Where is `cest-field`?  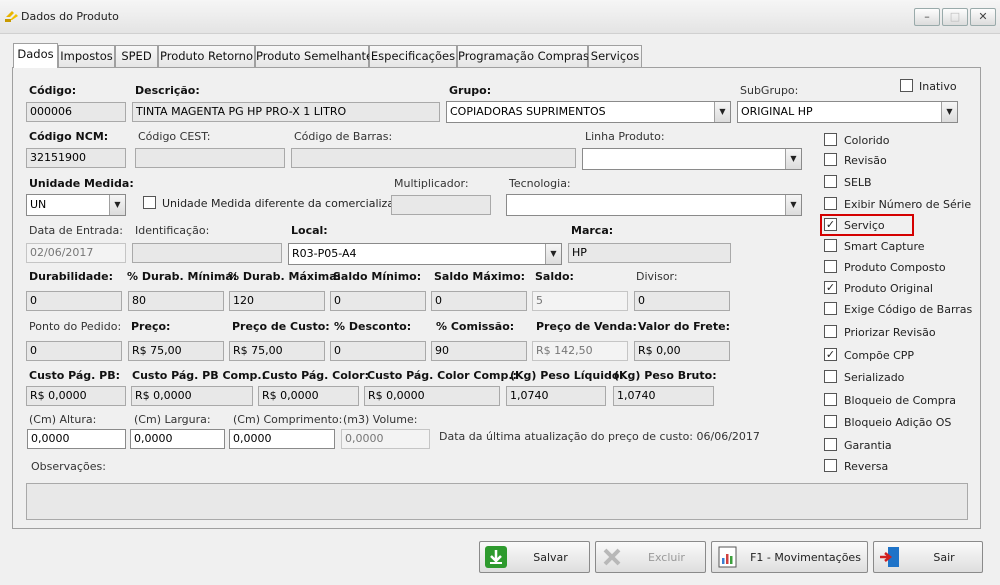
cest-field is located at coordinates (210, 158).